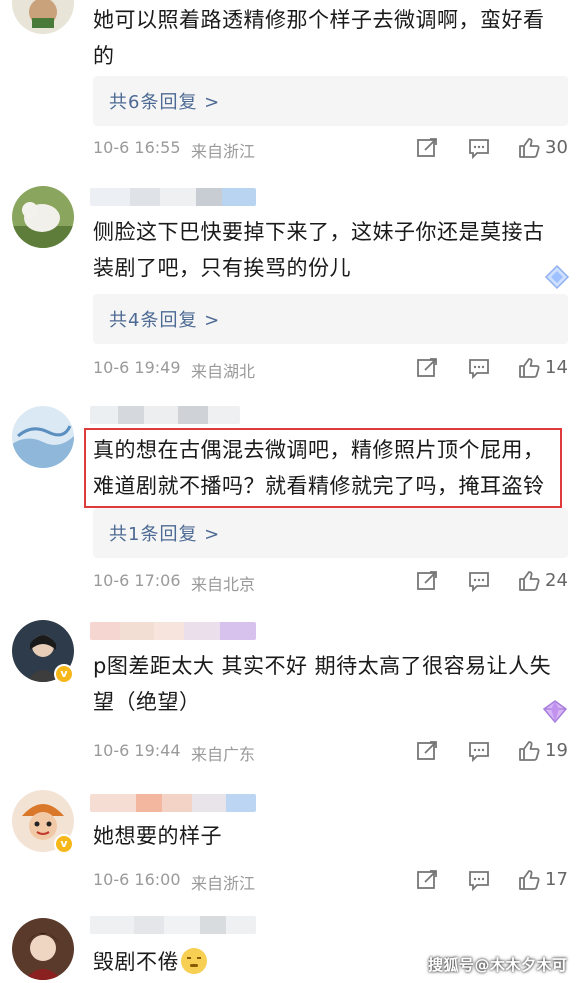 The width and height of the screenshot is (583, 983). I want to click on comment-meta: 10-6 19:44 来自广东 19, so click(333, 752).